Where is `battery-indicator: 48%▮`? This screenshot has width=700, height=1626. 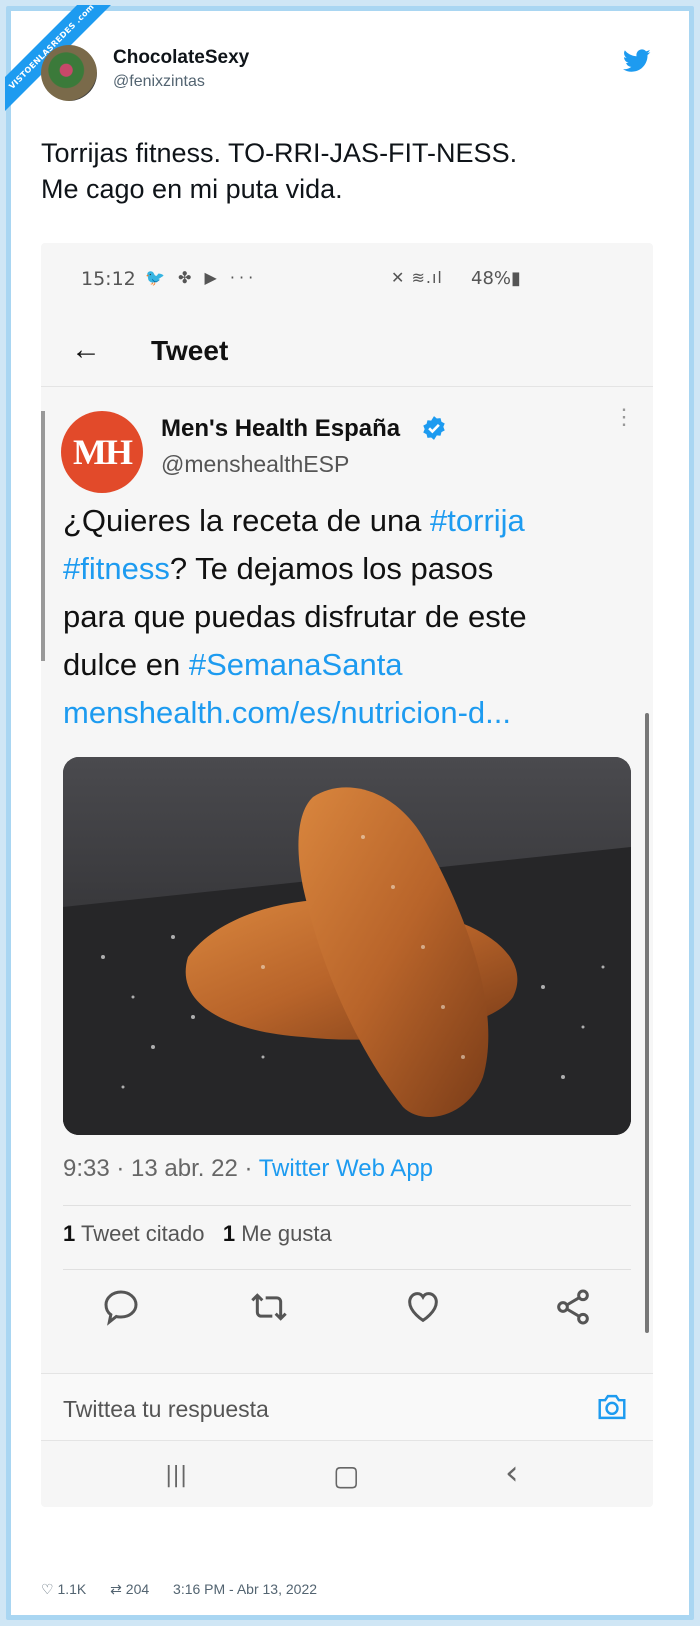 battery-indicator: 48%▮ is located at coordinates (496, 278).